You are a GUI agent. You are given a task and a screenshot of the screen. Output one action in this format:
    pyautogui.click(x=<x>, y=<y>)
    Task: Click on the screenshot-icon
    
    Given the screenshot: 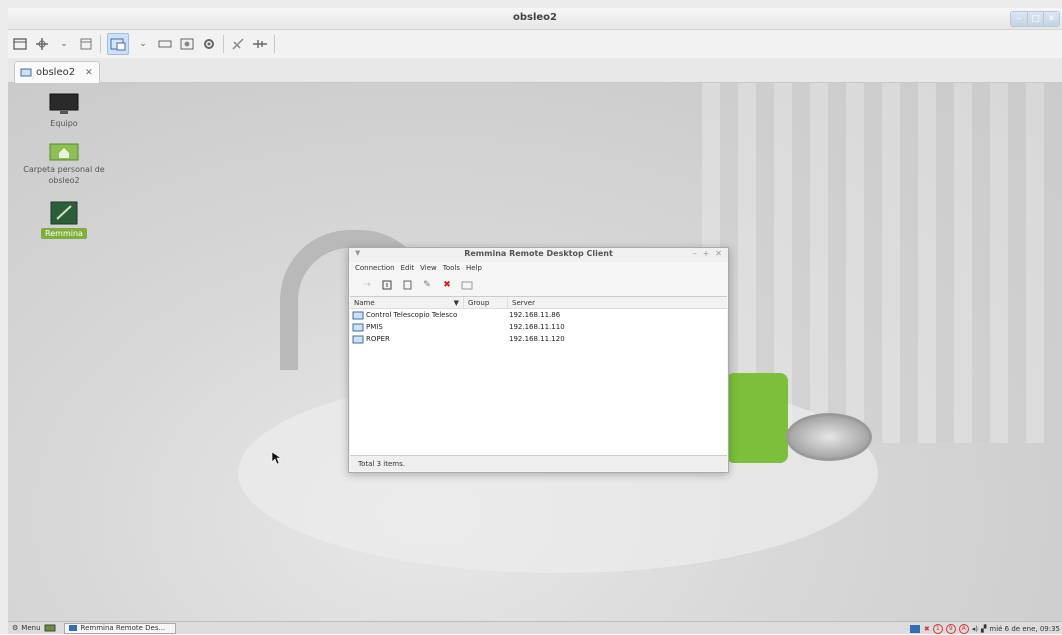 What is the action you would take?
    pyautogui.click(x=187, y=44)
    